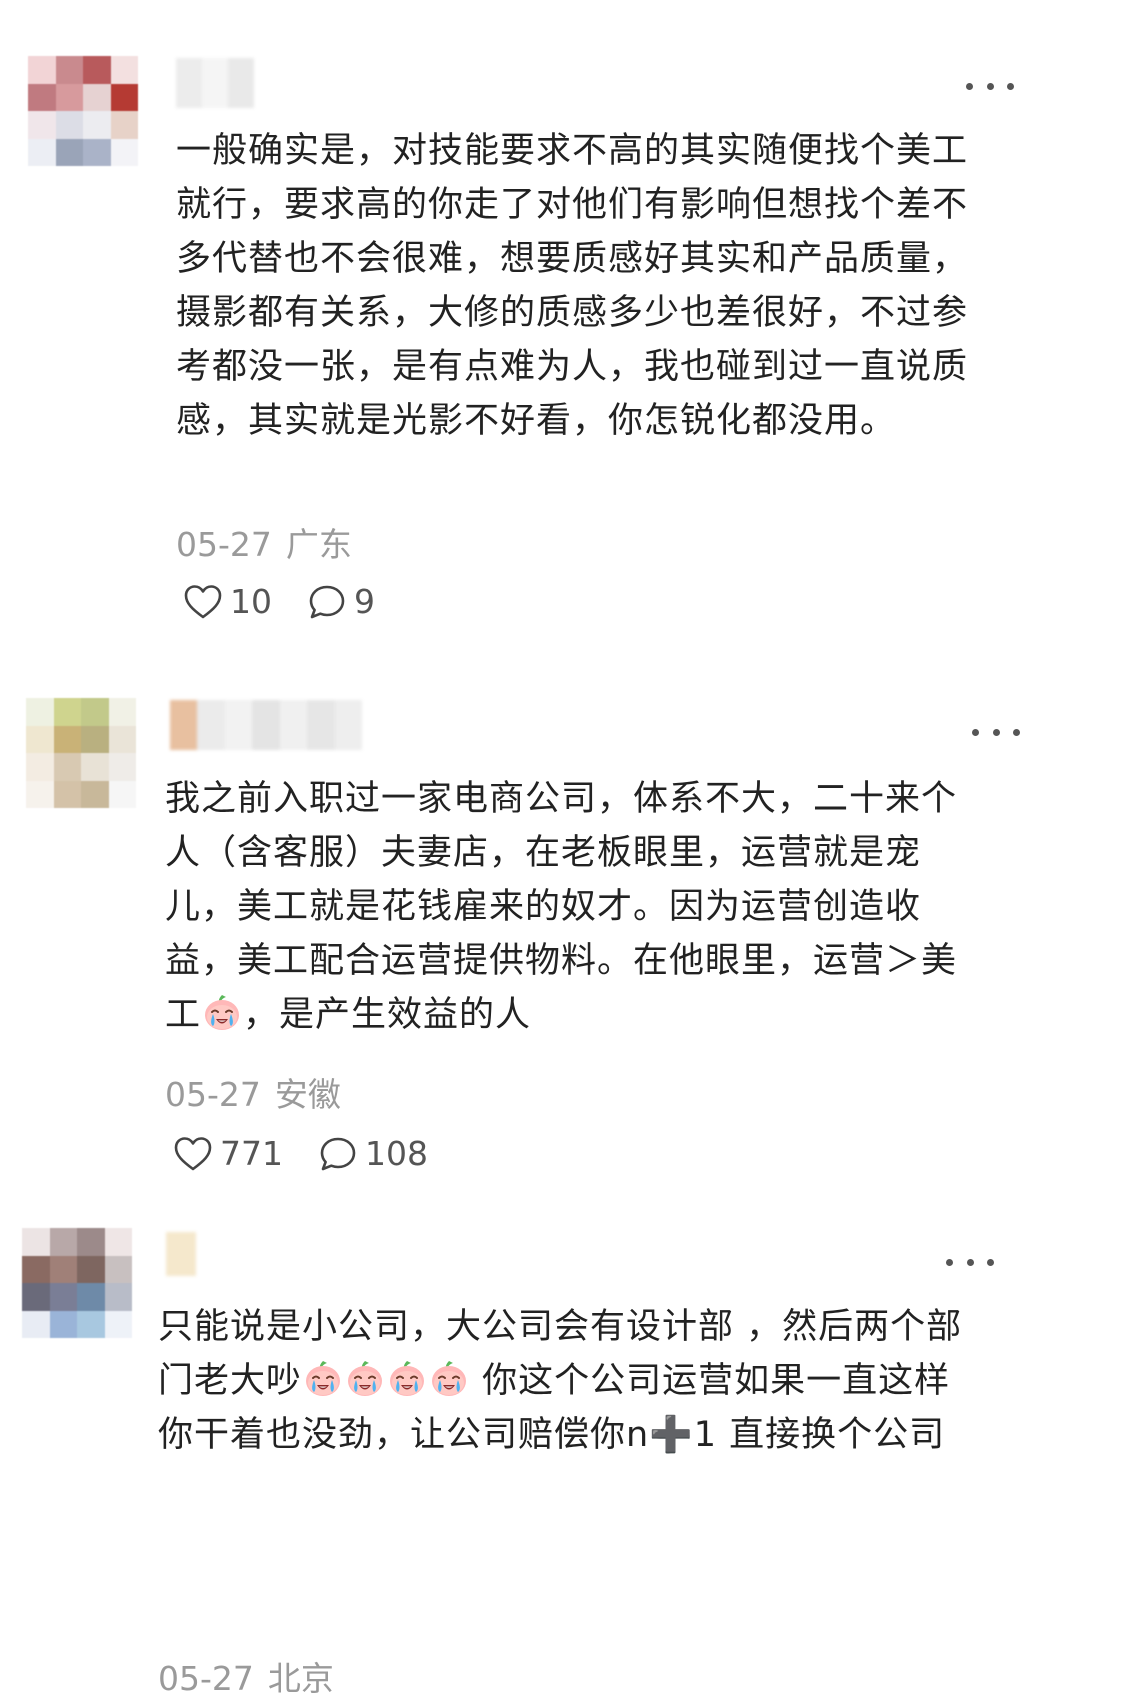 The image size is (1121, 1700). What do you see at coordinates (206, 1678) in the screenshot?
I see `comment-date: 05-27` at bounding box center [206, 1678].